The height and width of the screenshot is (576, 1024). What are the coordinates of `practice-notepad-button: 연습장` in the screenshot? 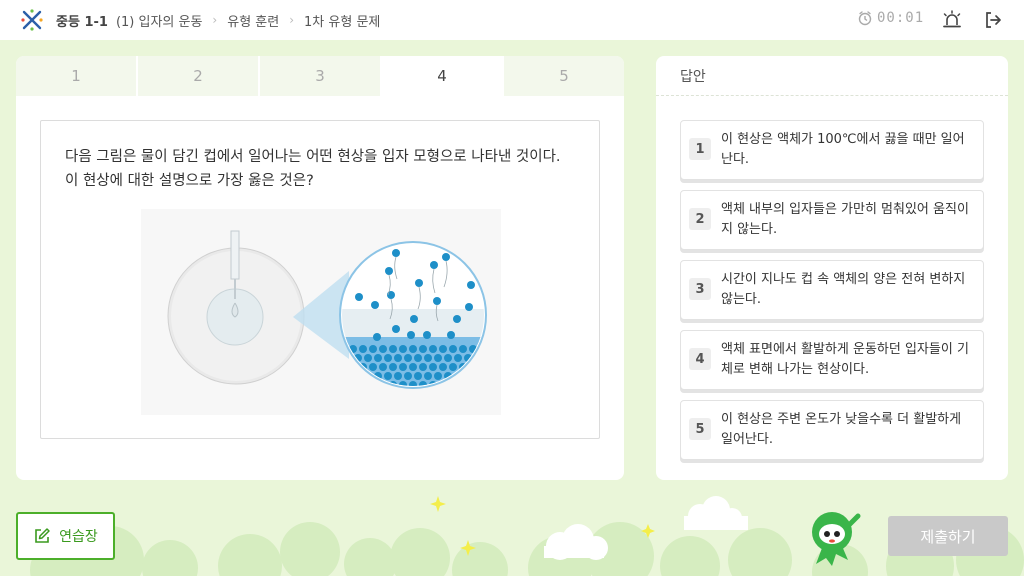 It's located at (65, 536).